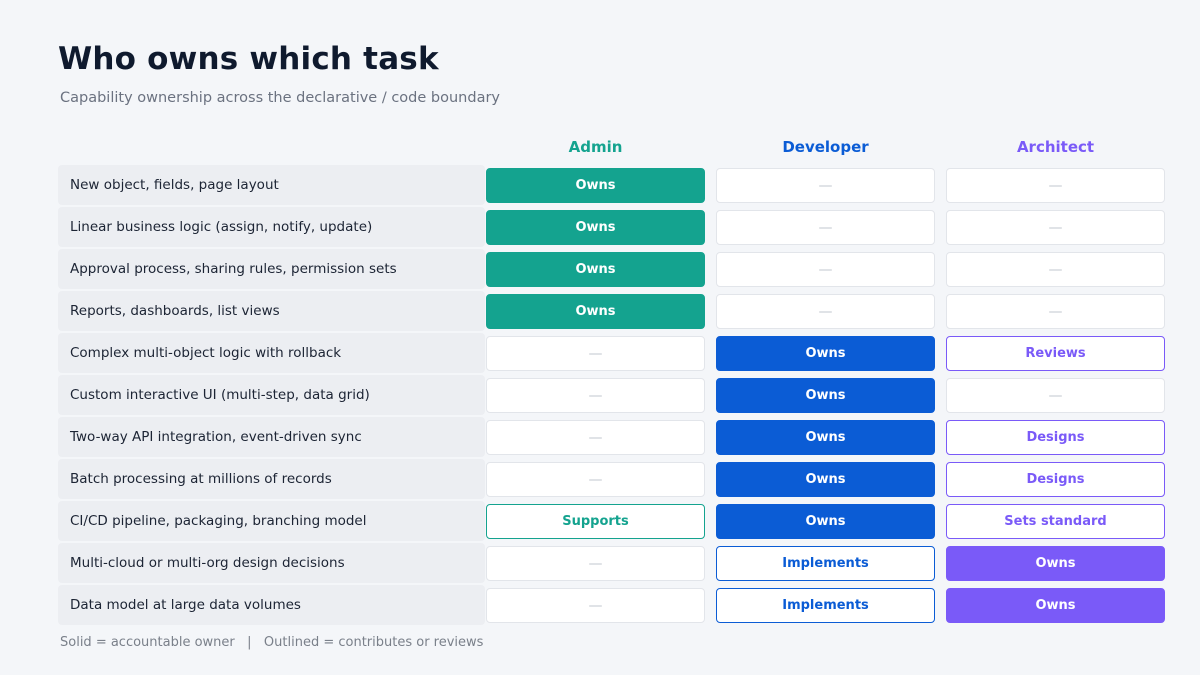 The height and width of the screenshot is (675, 1200). I want to click on column-header-architect: Architect, so click(1055, 147).